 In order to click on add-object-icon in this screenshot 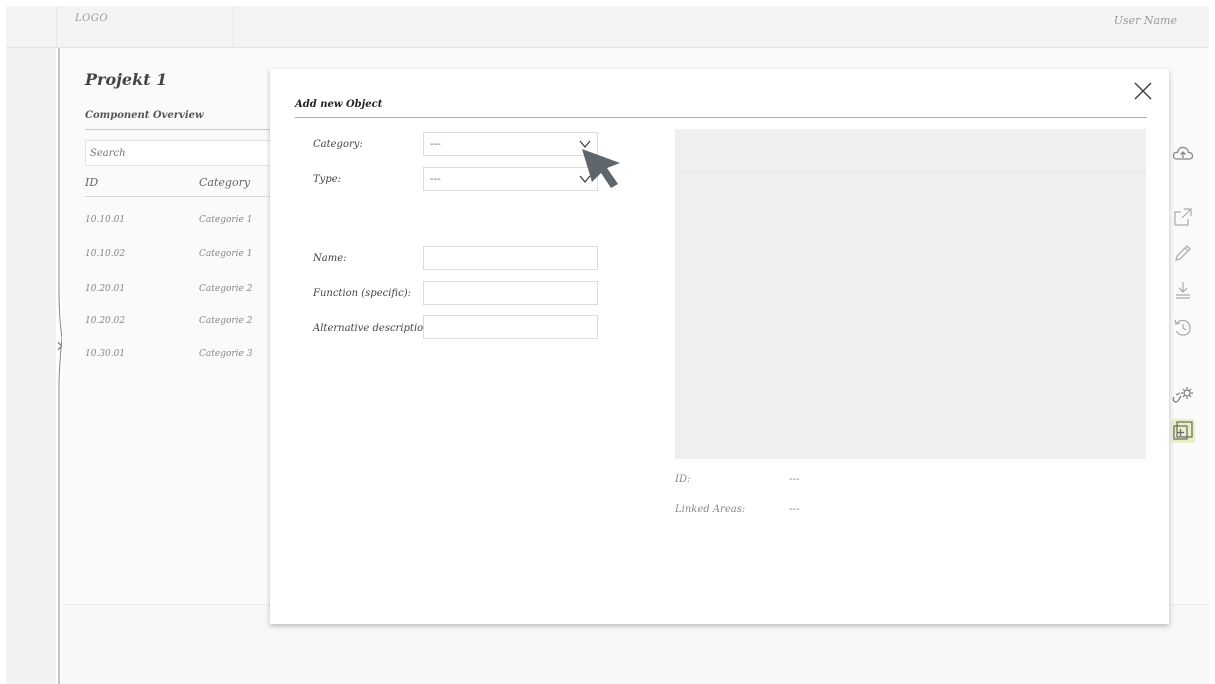, I will do `click(1183, 431)`.